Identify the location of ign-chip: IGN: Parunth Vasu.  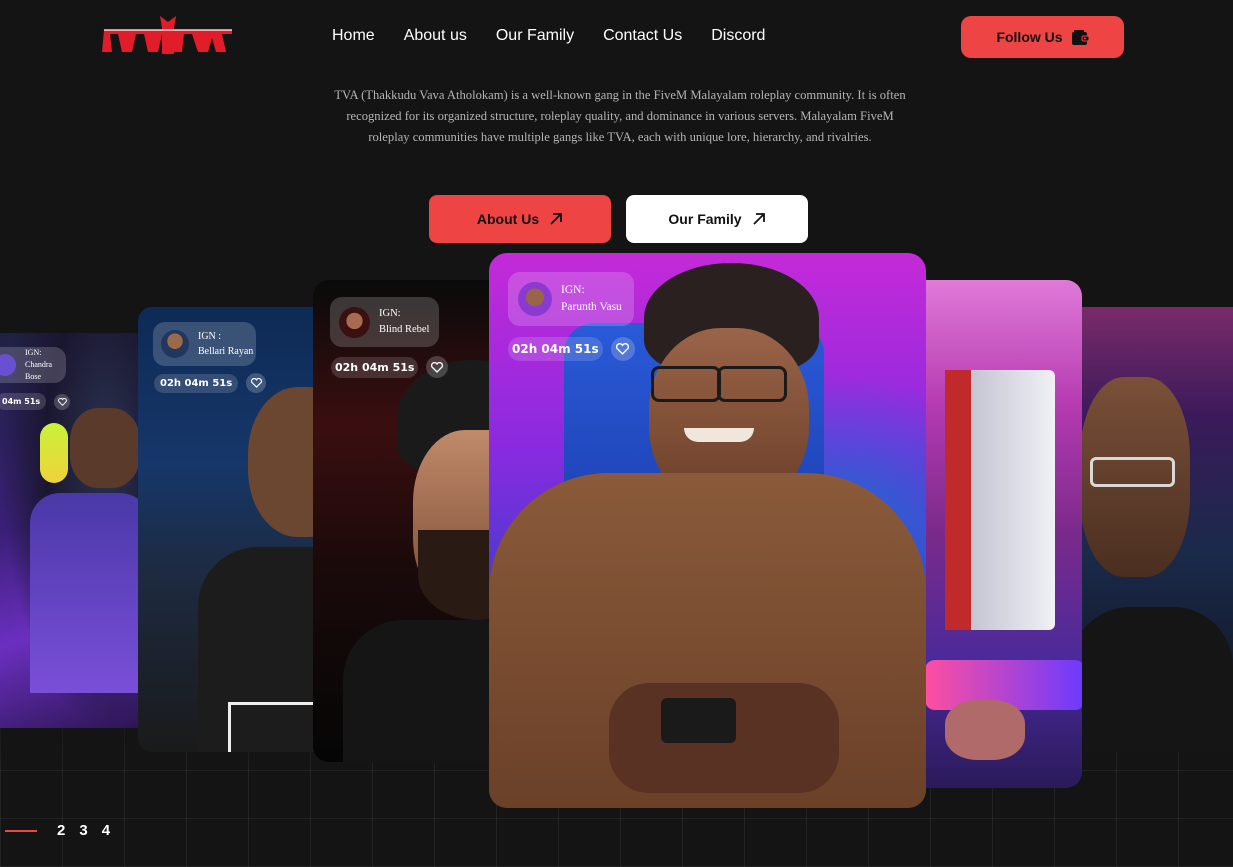
(571, 299).